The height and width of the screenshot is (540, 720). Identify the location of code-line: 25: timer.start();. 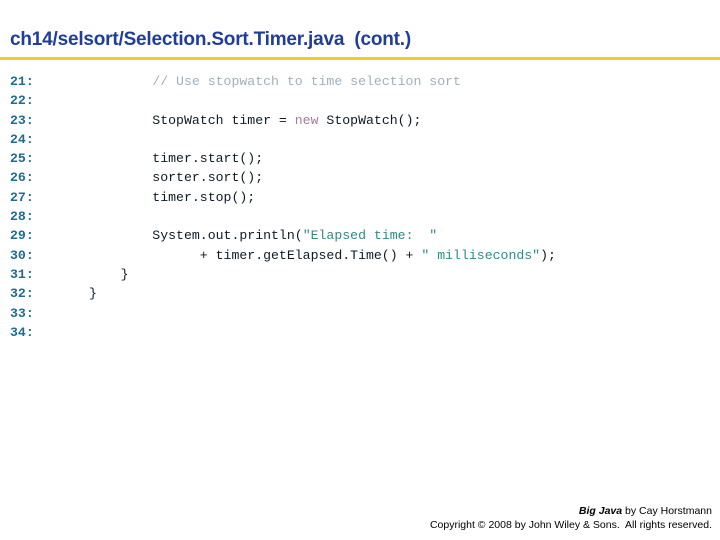
(360, 158).